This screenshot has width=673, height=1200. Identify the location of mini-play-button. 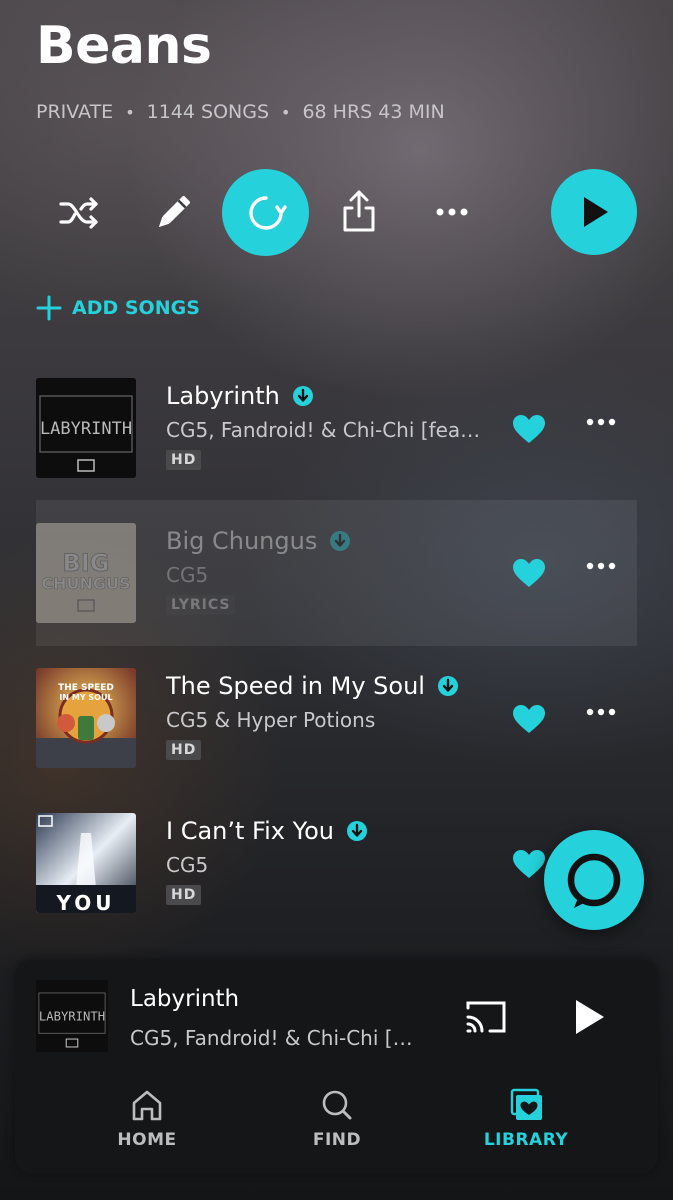
(589, 1017).